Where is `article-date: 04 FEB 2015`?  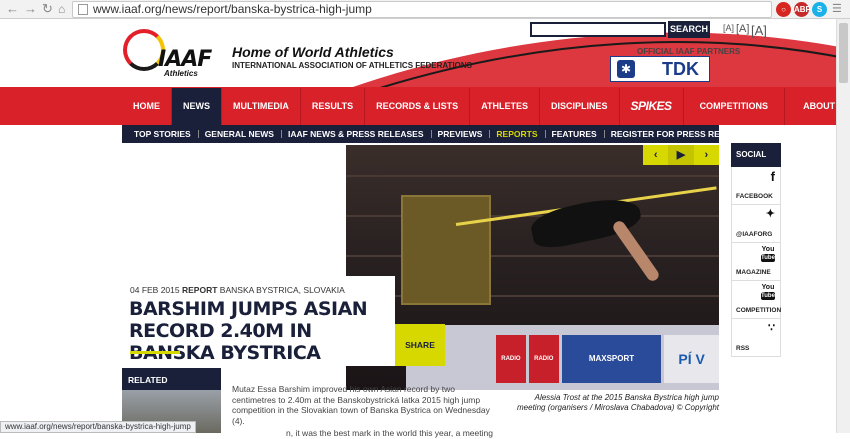
article-date: 04 FEB 2015 is located at coordinates (155, 290).